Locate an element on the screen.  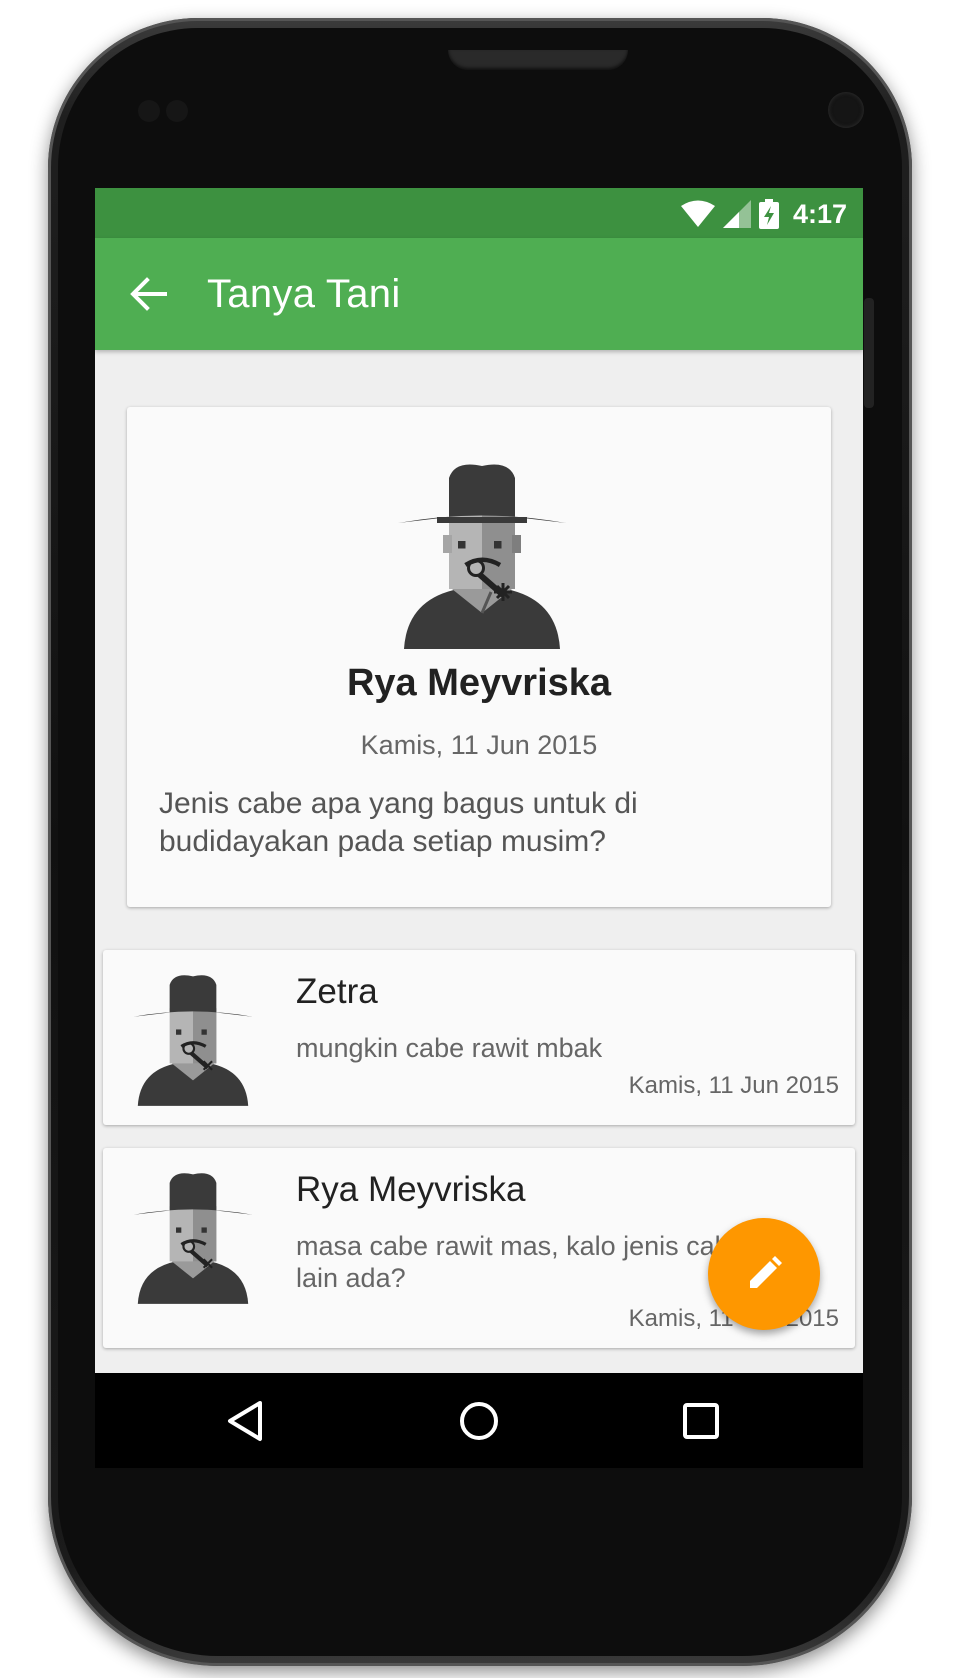
status-time: 4:17 is located at coordinates (819, 213).